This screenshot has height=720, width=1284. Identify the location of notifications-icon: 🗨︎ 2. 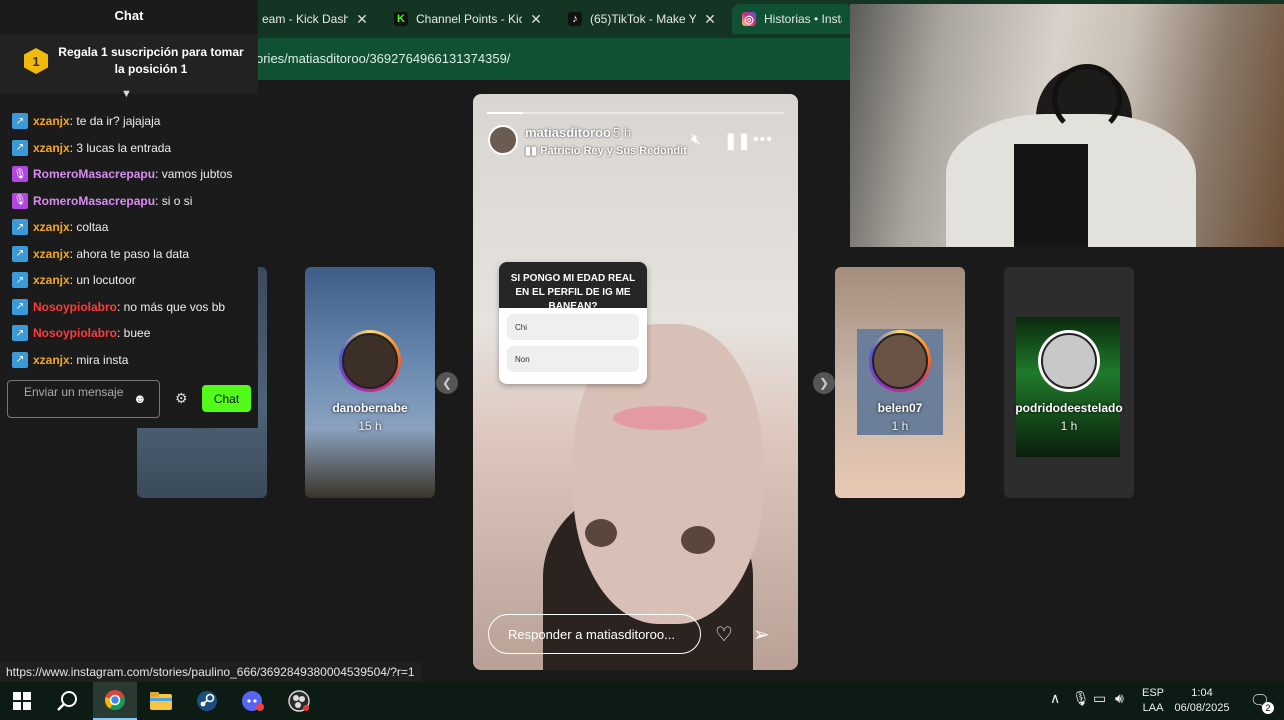
(1260, 701).